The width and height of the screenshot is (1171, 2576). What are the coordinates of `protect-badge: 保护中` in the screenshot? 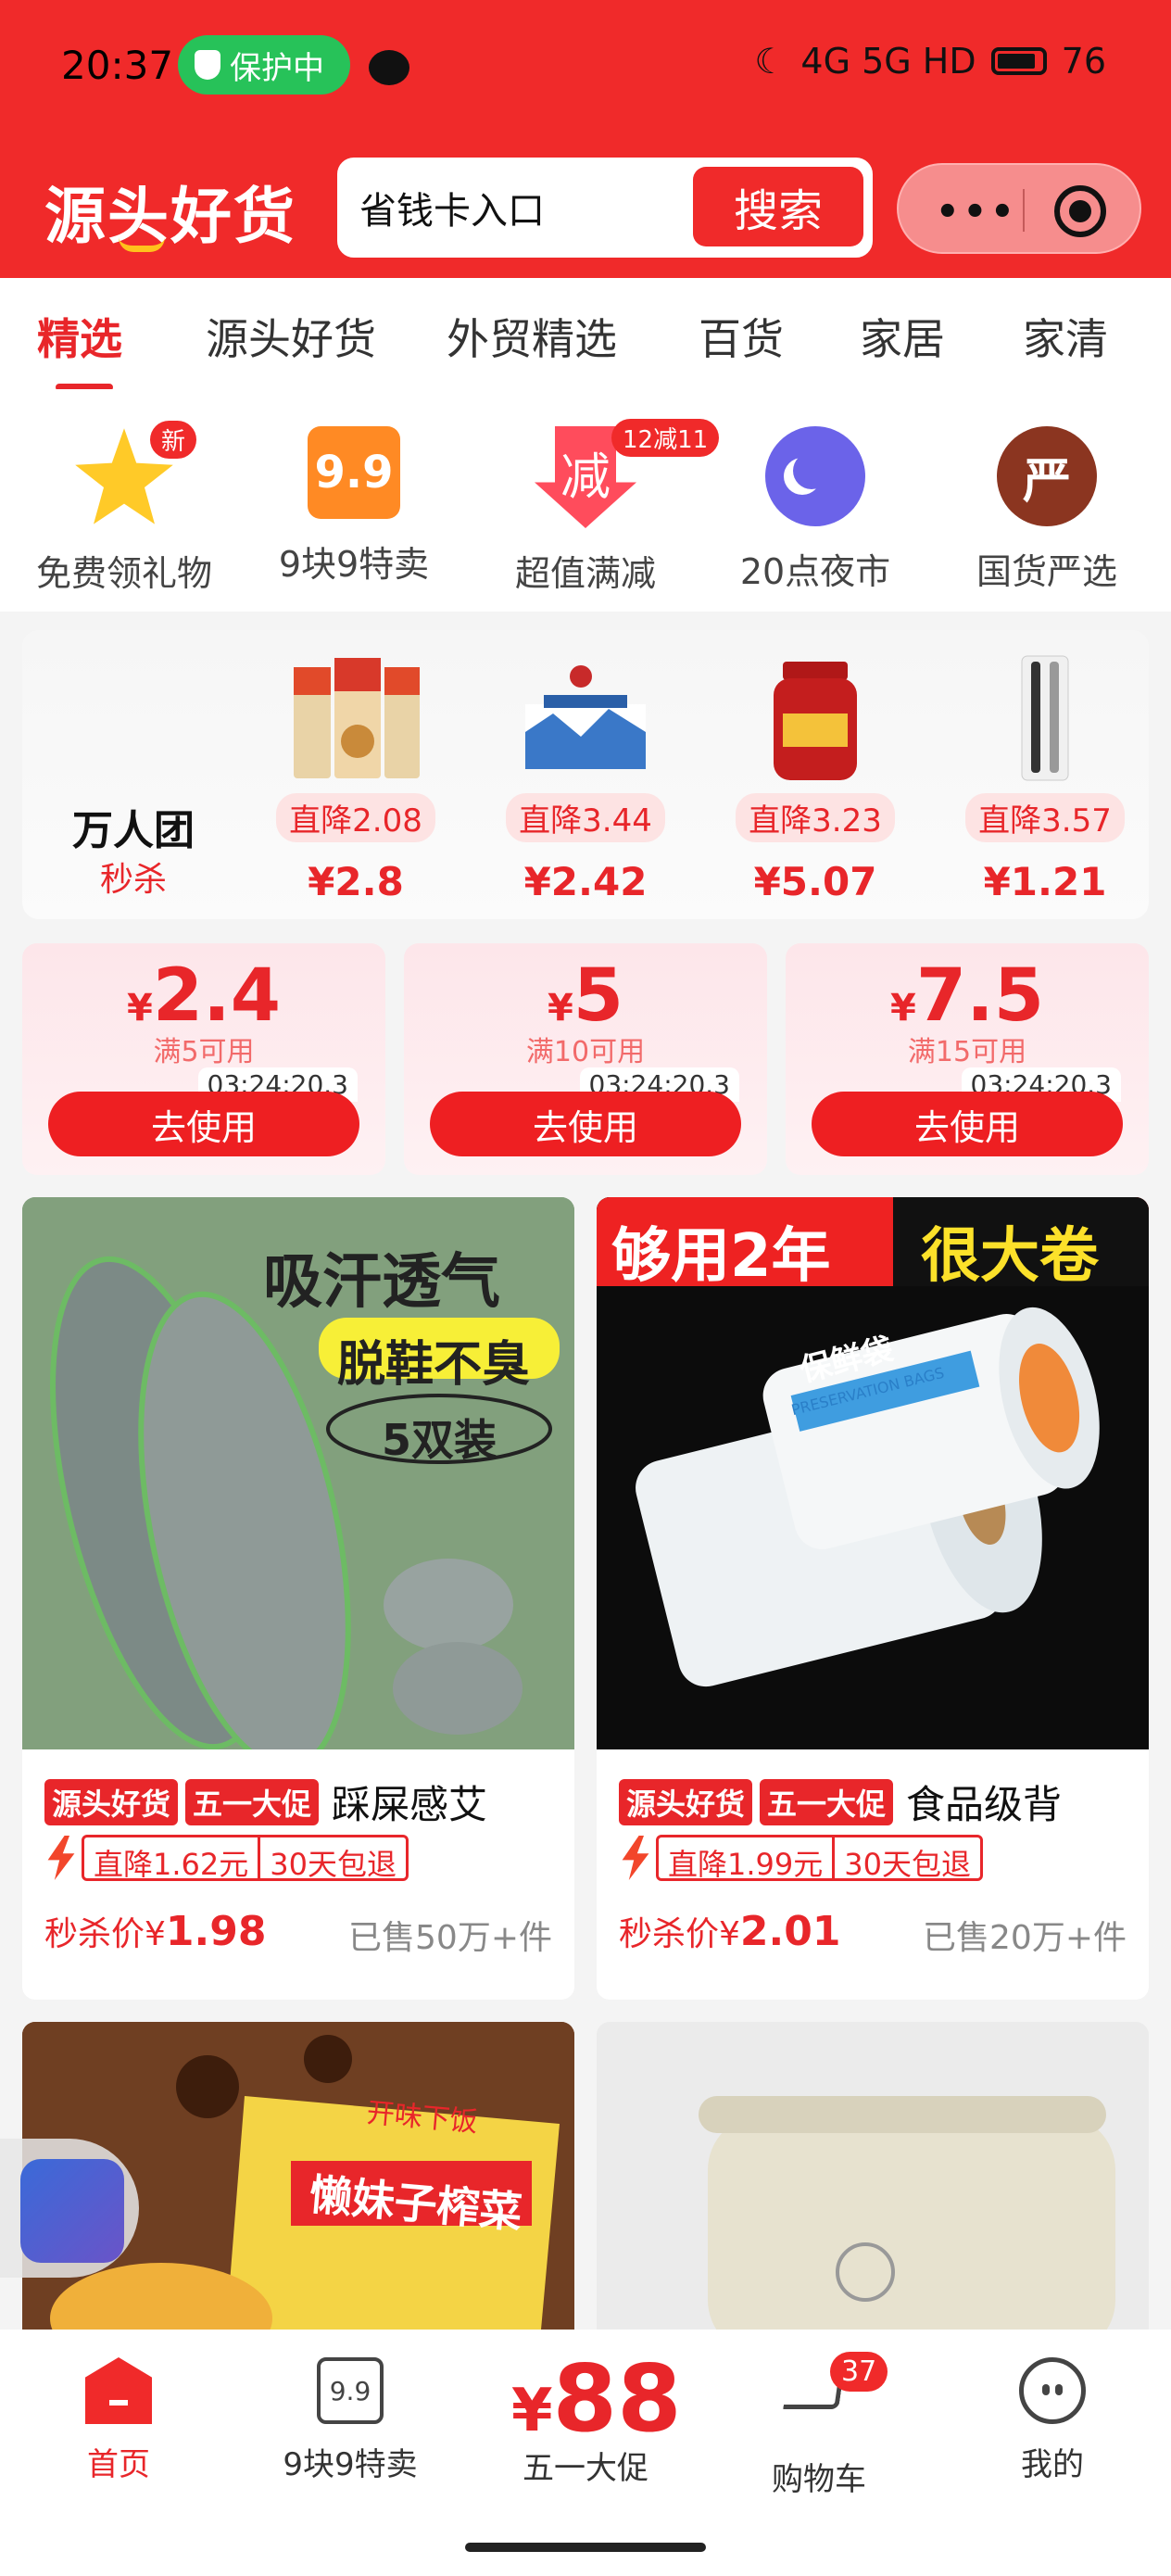 It's located at (264, 65).